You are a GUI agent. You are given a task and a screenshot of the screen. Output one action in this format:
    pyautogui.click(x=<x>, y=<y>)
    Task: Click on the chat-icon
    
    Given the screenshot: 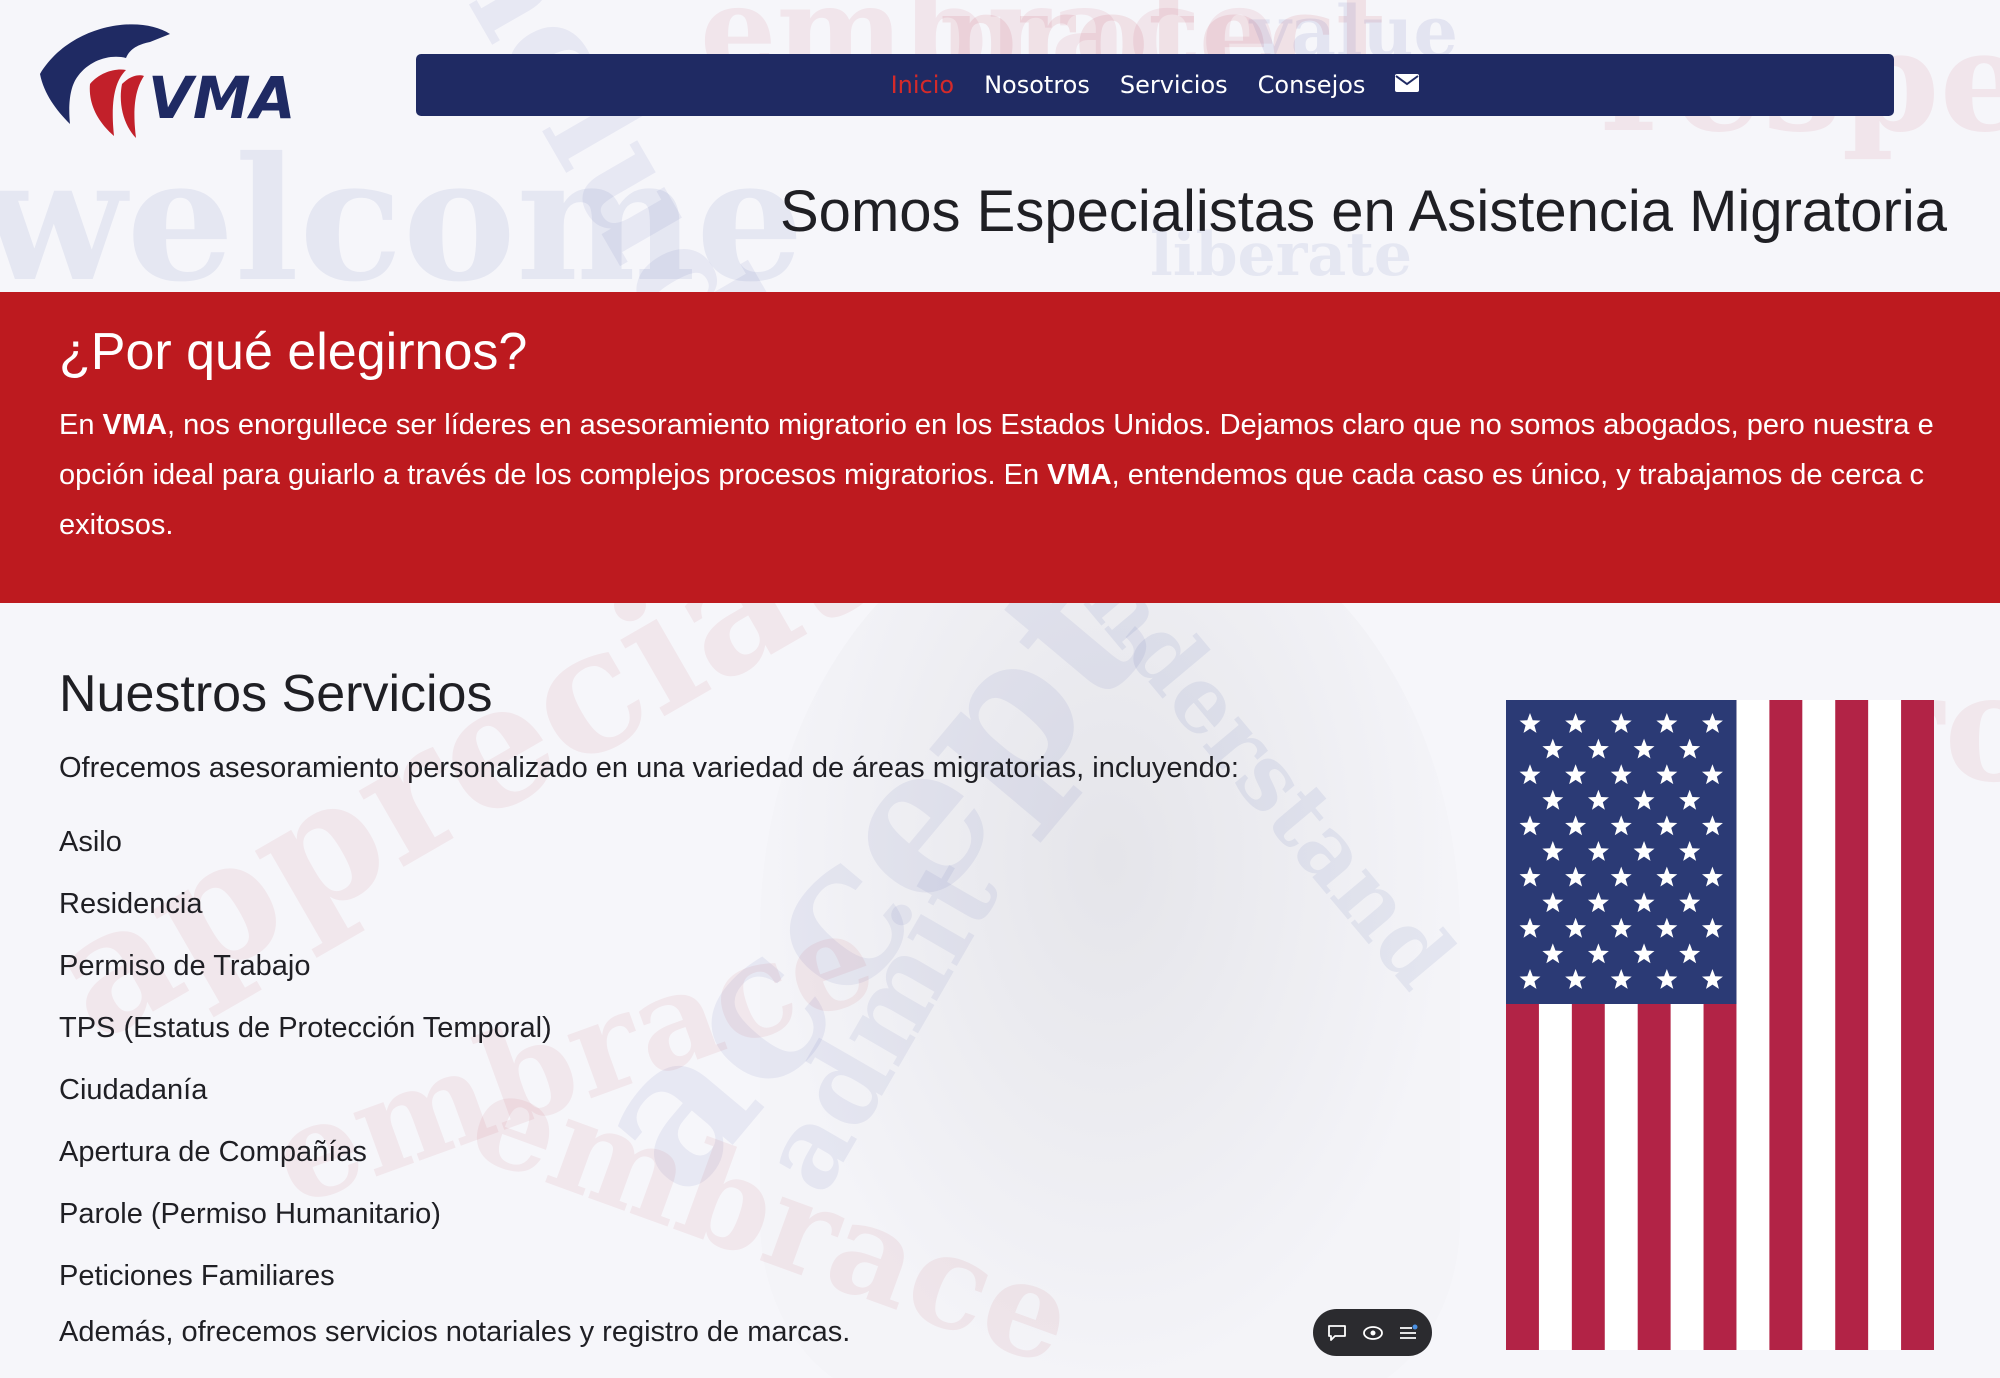 What is the action you would take?
    pyautogui.click(x=1337, y=1333)
    